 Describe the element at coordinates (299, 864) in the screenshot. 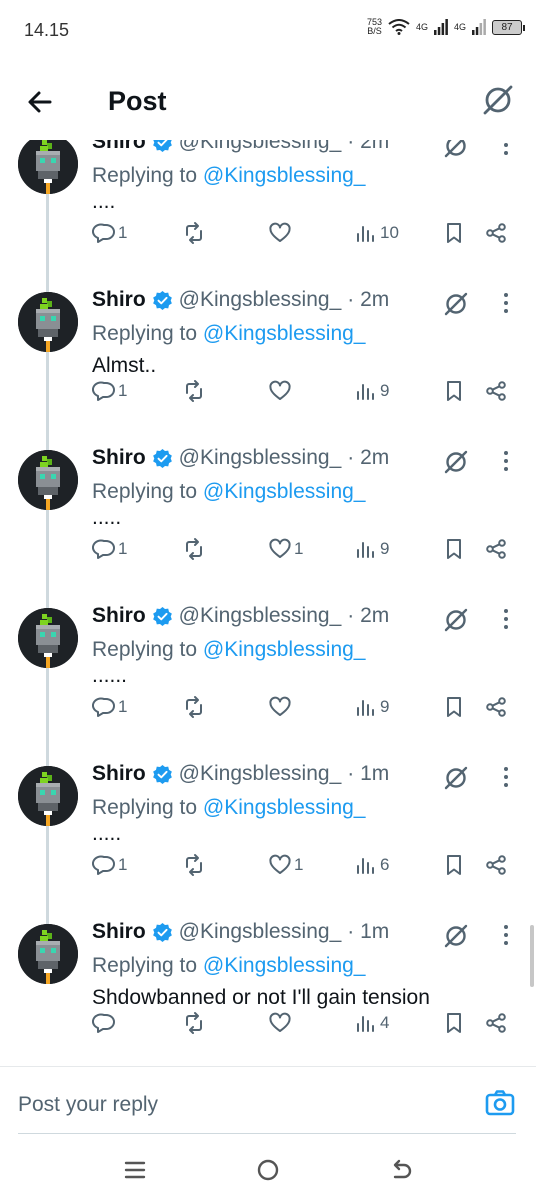

I see `like-count: 1` at that location.